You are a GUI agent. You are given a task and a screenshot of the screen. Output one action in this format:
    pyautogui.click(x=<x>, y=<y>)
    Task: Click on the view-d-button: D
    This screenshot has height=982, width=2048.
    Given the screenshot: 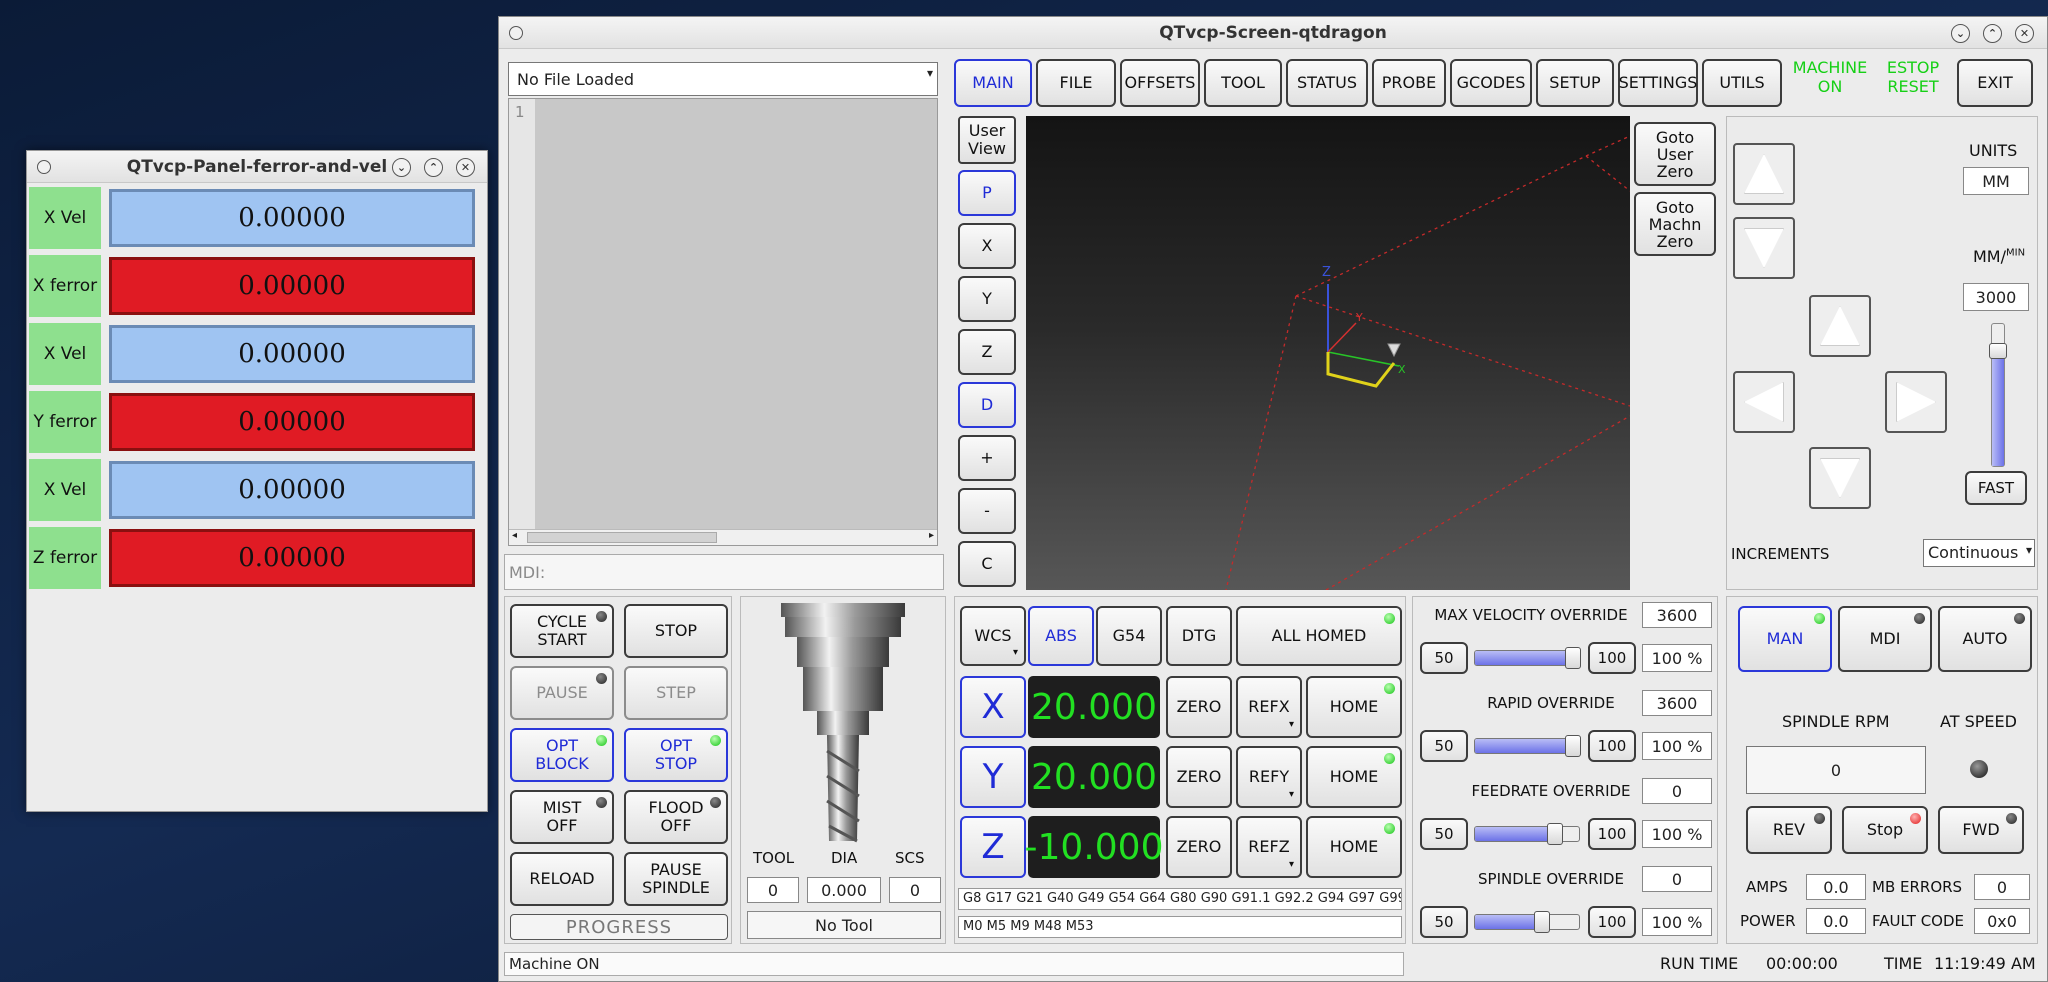 What is the action you would take?
    pyautogui.click(x=987, y=405)
    